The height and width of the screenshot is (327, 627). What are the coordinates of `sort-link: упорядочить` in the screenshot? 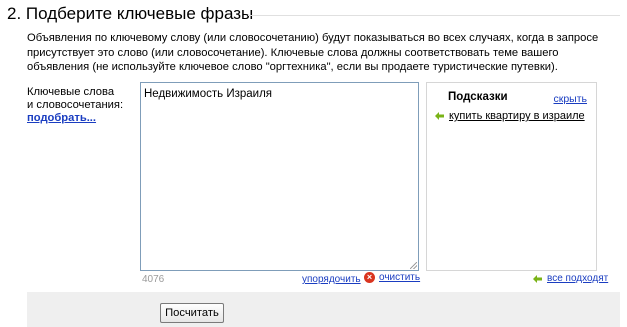 It's located at (331, 279).